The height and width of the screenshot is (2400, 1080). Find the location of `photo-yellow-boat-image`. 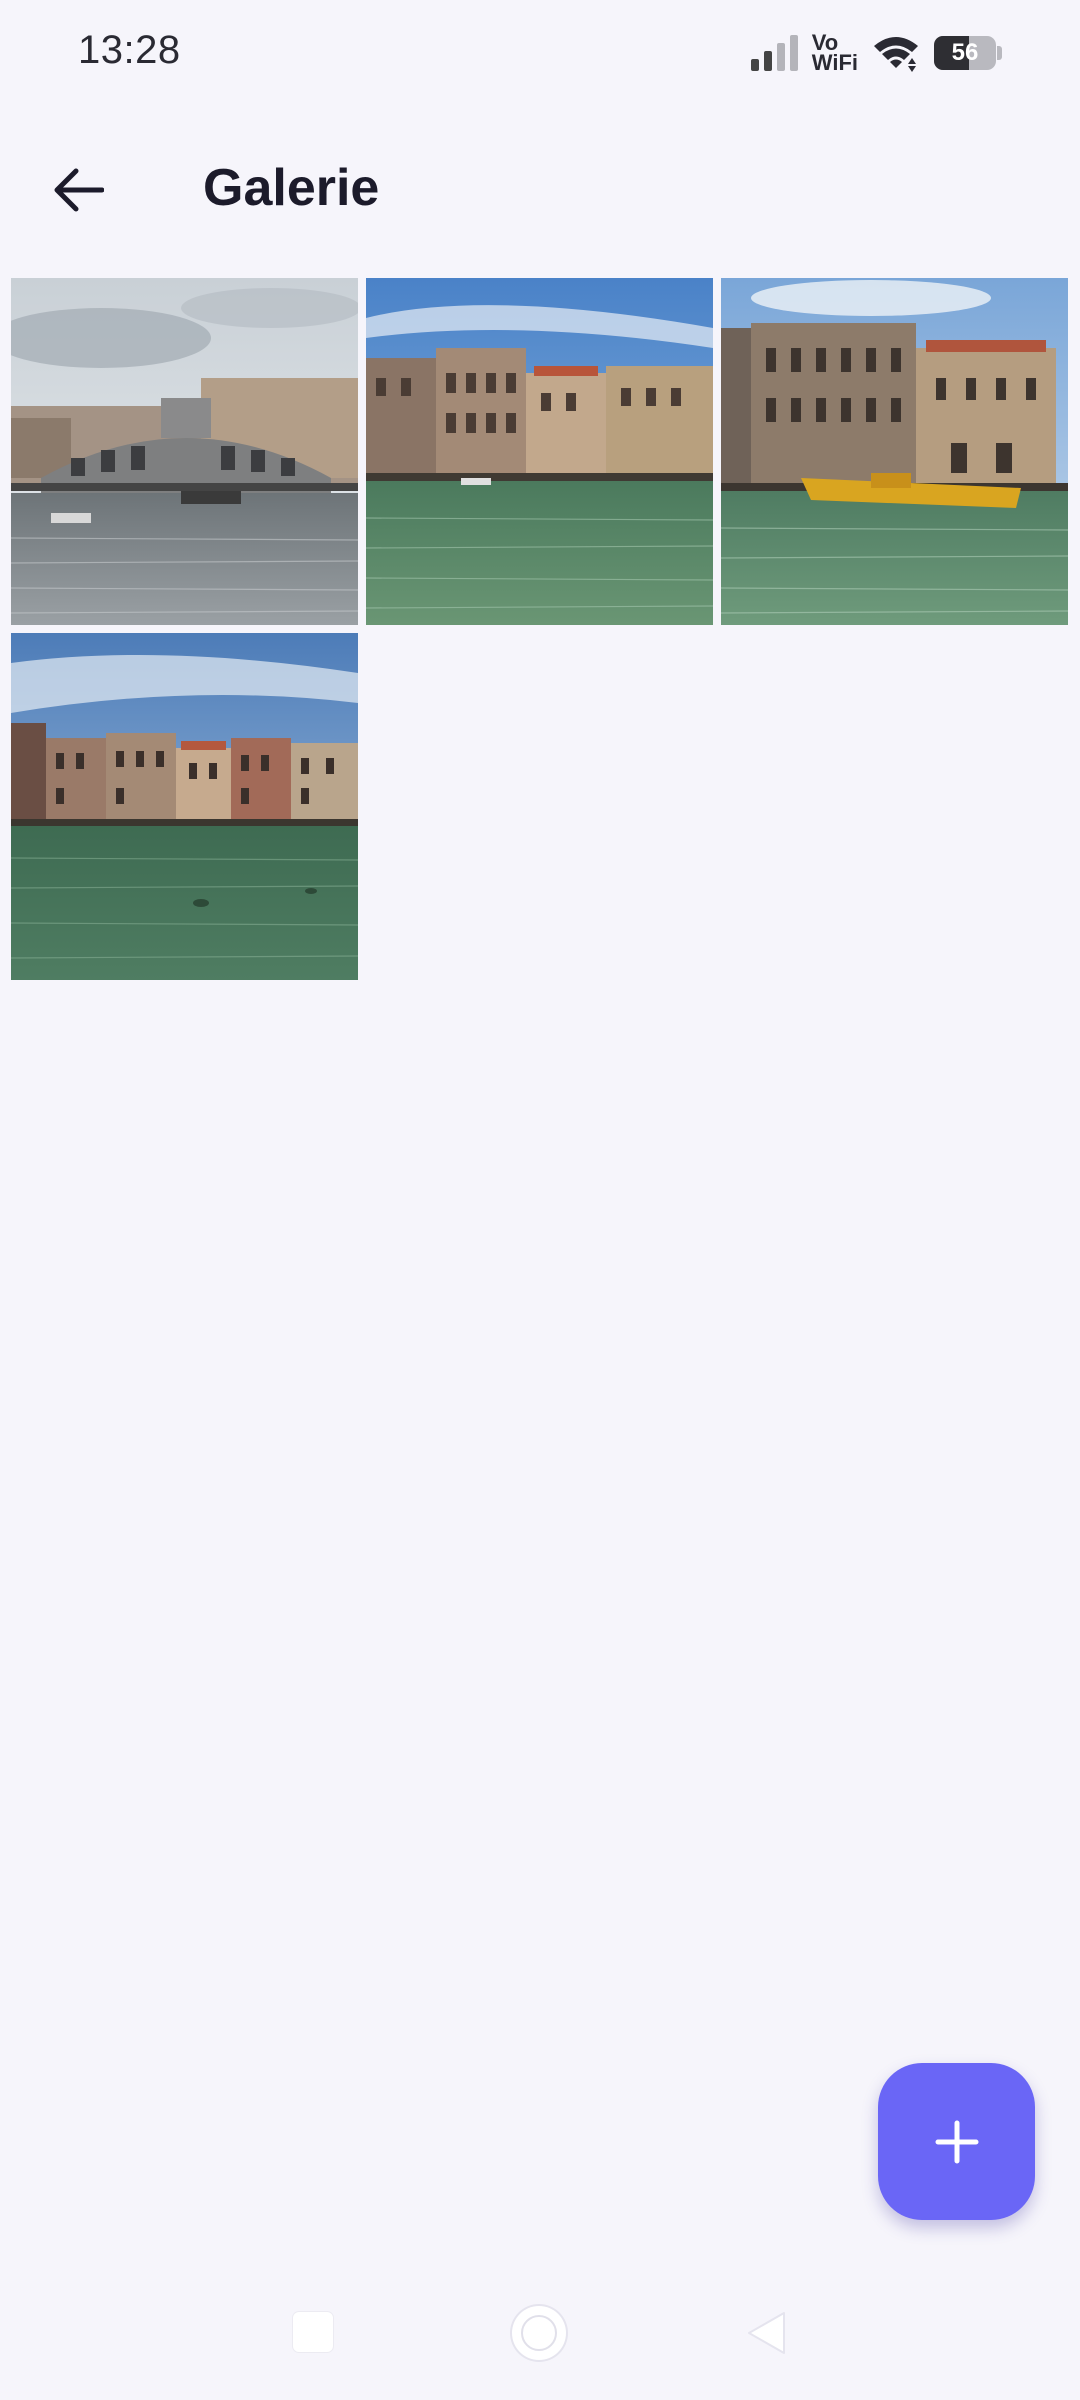

photo-yellow-boat-image is located at coordinates (894, 451).